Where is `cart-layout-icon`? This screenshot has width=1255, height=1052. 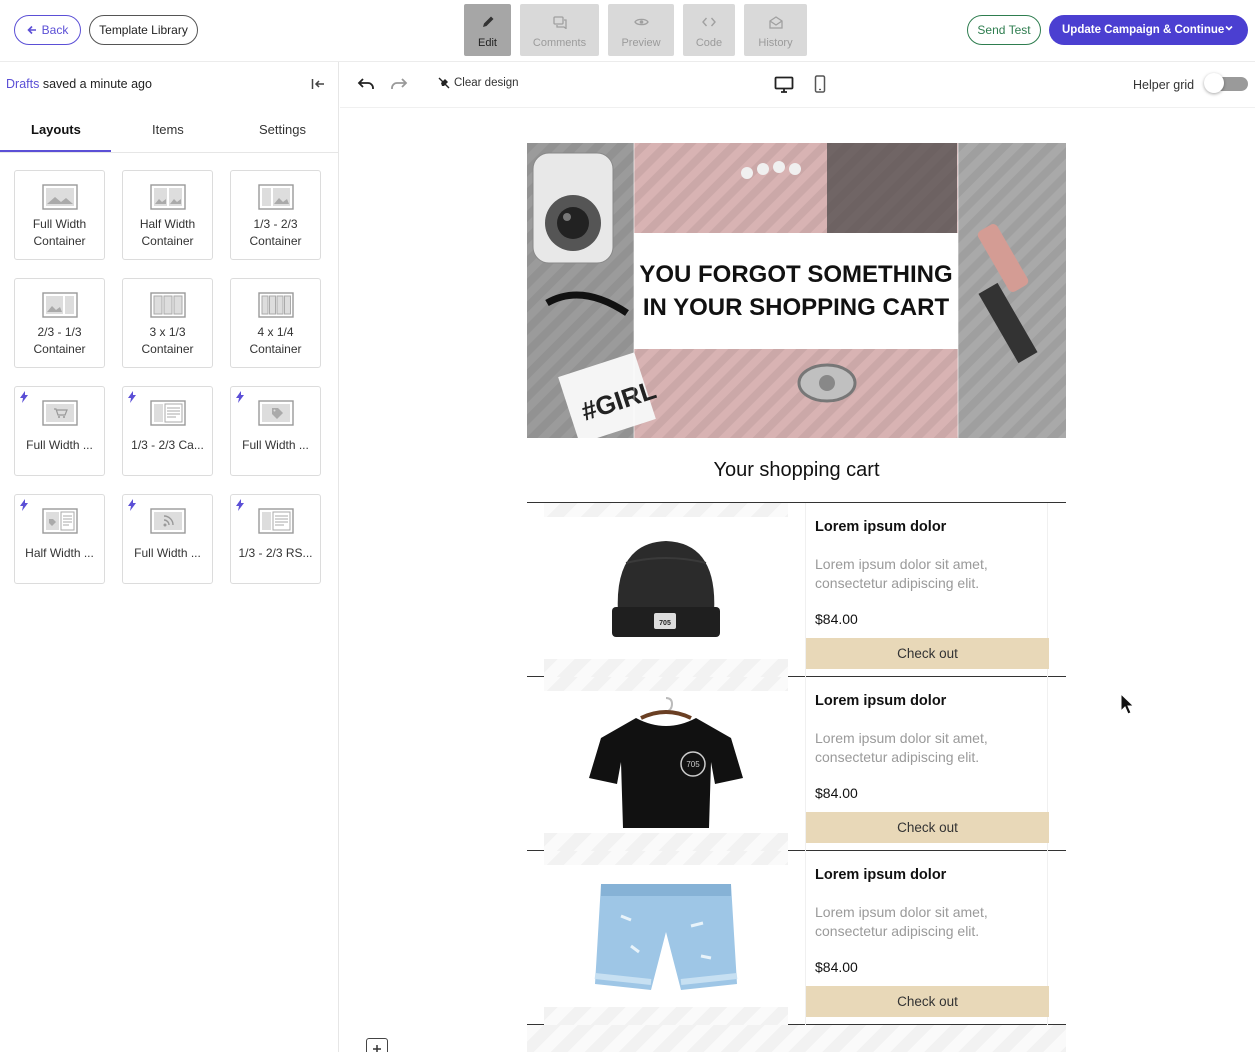 cart-layout-icon is located at coordinates (59, 413).